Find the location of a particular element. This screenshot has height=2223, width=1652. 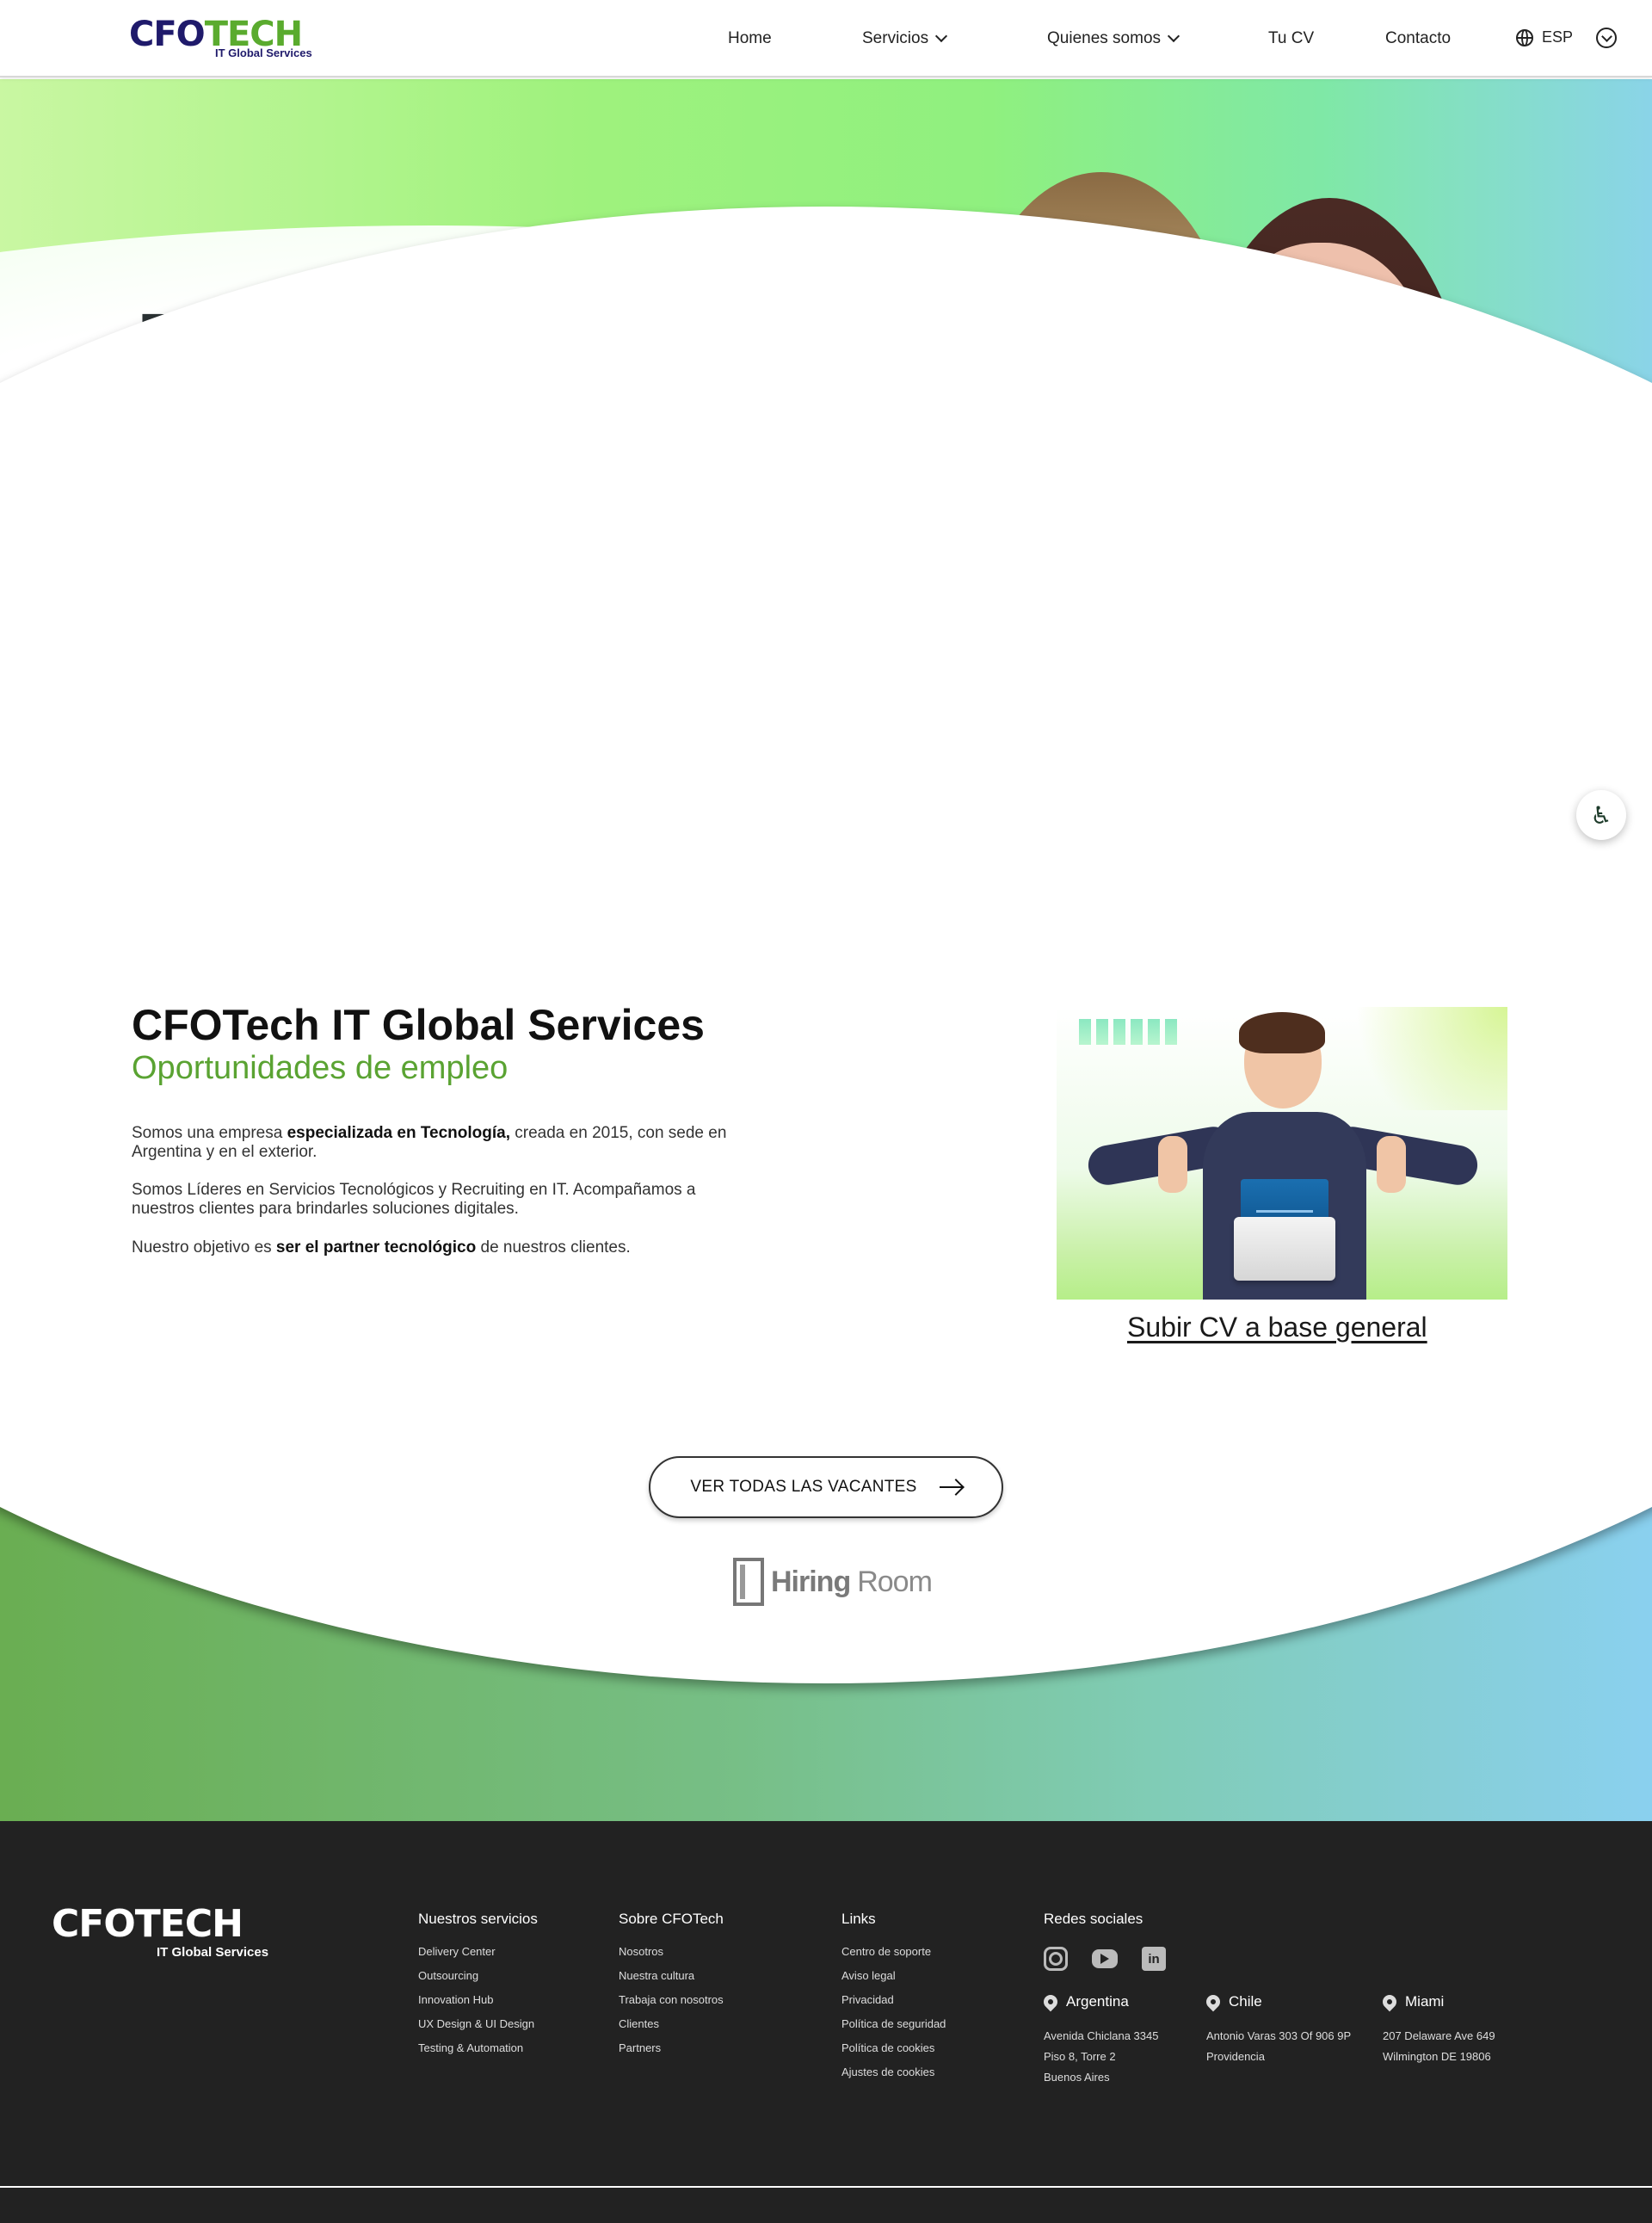

envelope-body is located at coordinates (1284, 1249).